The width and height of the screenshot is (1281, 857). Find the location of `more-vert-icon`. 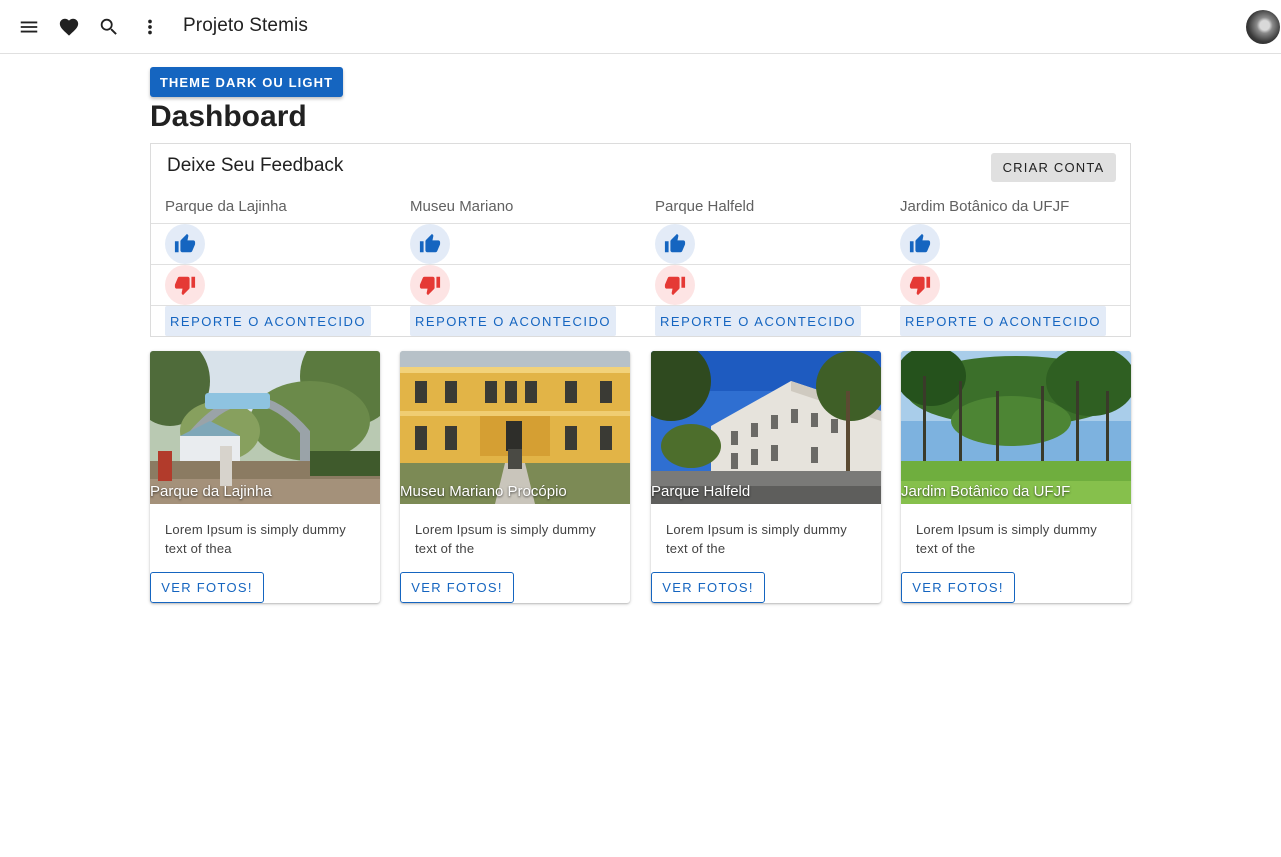

more-vert-icon is located at coordinates (150, 27).